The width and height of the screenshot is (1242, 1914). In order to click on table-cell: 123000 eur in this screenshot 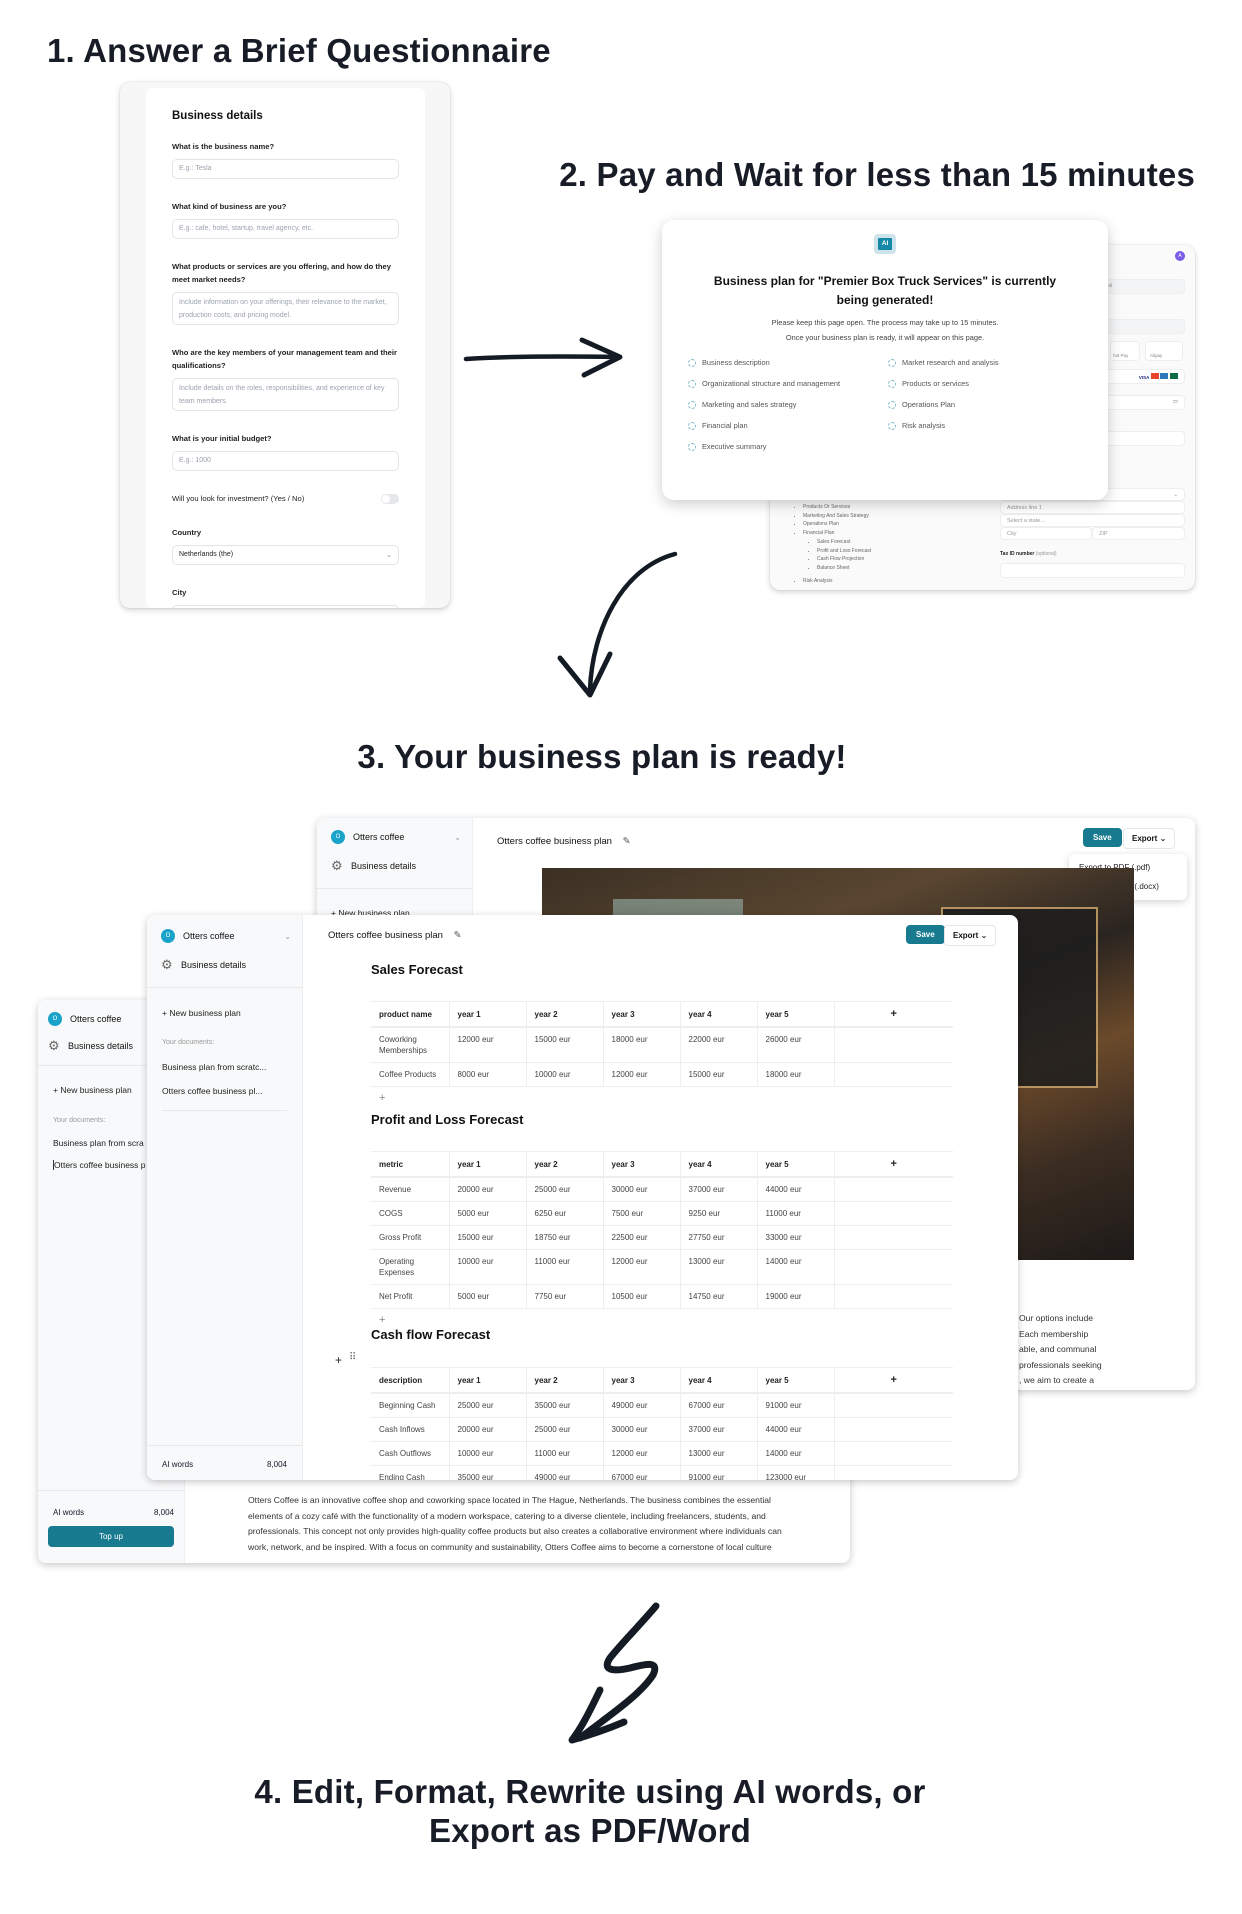, I will do `click(795, 1472)`.